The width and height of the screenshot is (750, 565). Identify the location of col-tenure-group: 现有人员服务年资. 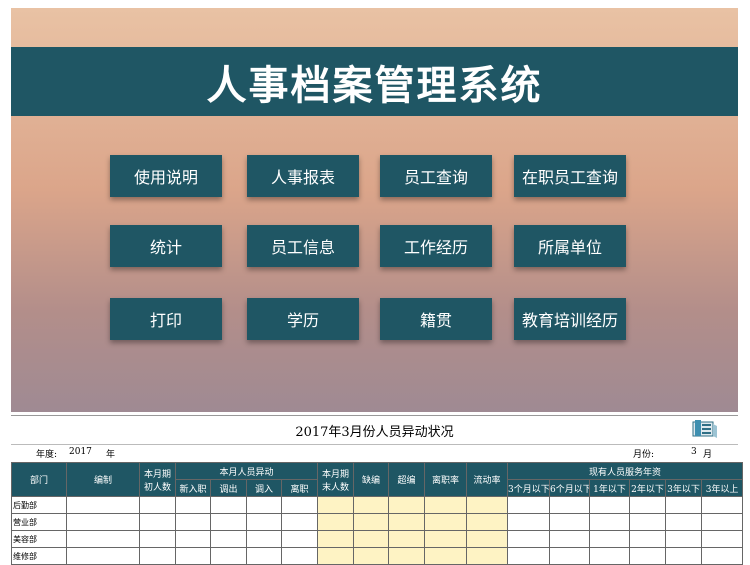
(625, 471).